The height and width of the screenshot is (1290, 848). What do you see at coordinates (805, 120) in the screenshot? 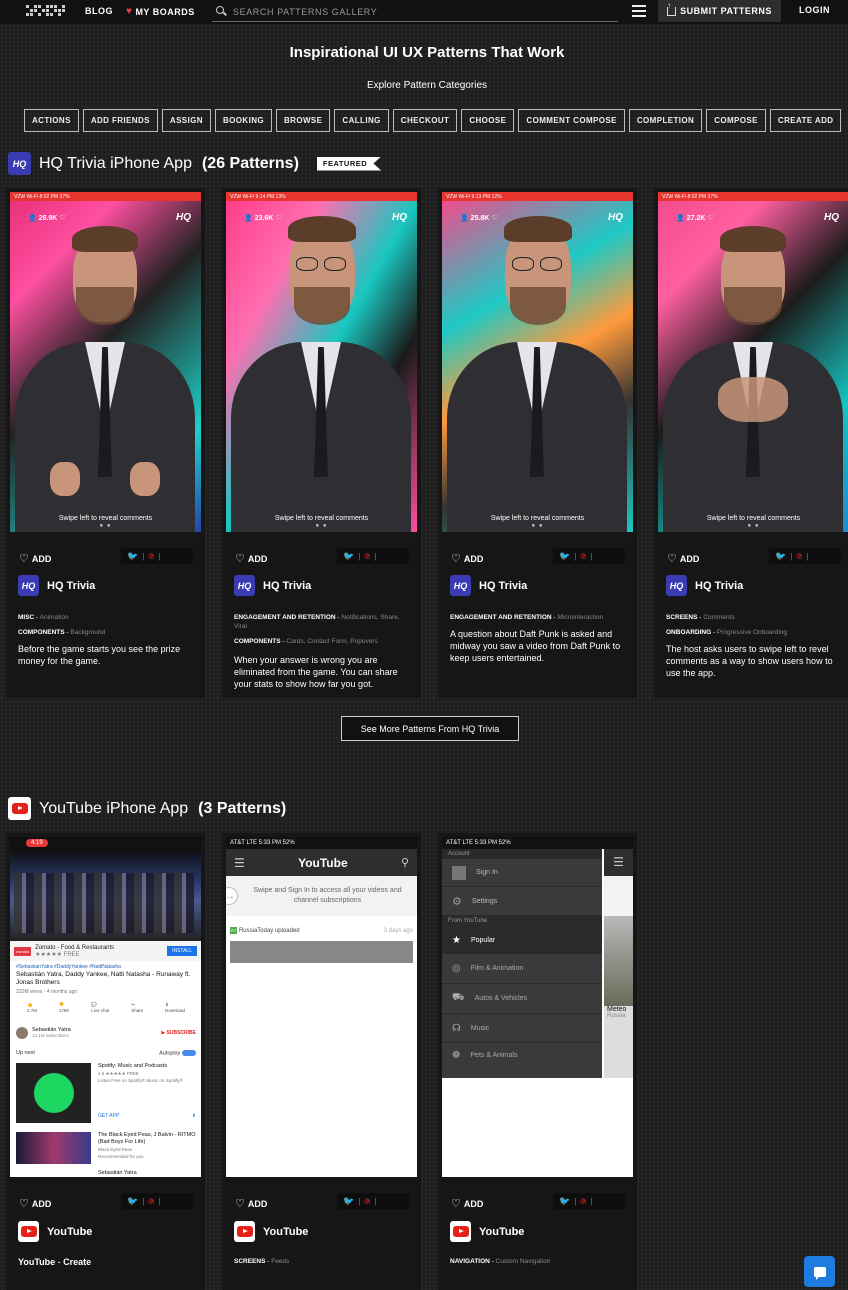
I see `category-create-add: CREATE ADD` at bounding box center [805, 120].